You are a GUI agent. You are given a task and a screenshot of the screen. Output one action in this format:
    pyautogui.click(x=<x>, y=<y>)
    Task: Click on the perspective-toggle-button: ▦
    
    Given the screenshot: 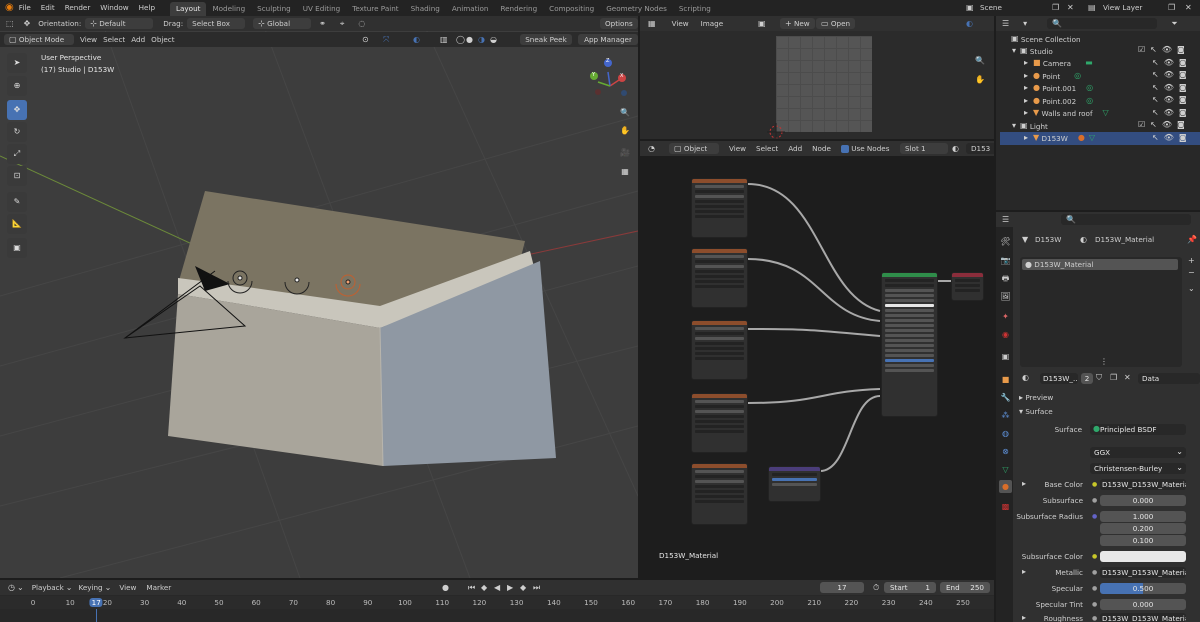 What is the action you would take?
    pyautogui.click(x=625, y=172)
    